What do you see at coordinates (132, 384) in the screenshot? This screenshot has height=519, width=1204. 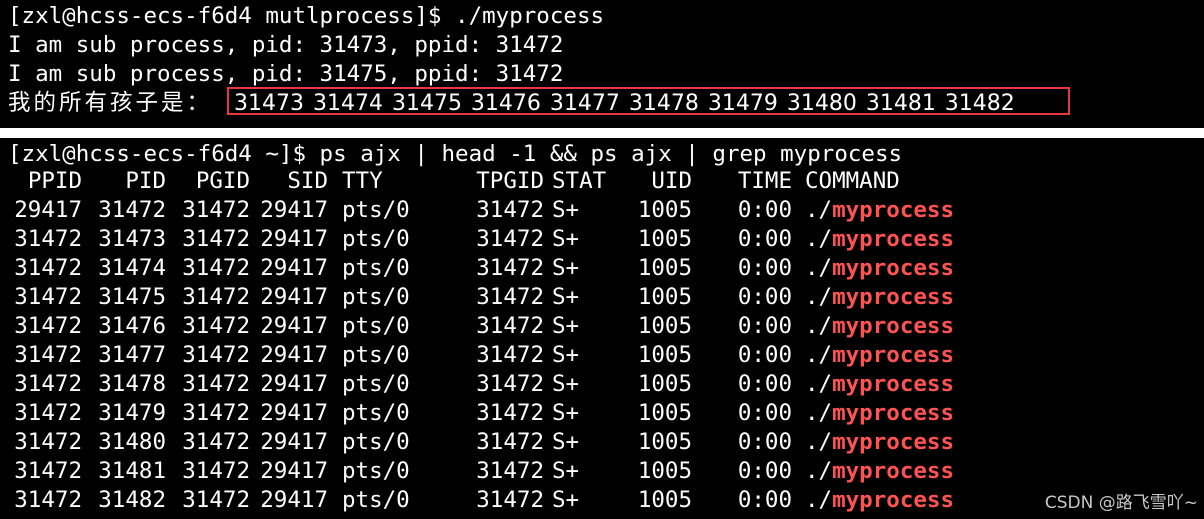 I see `cell-pid: 31478` at bounding box center [132, 384].